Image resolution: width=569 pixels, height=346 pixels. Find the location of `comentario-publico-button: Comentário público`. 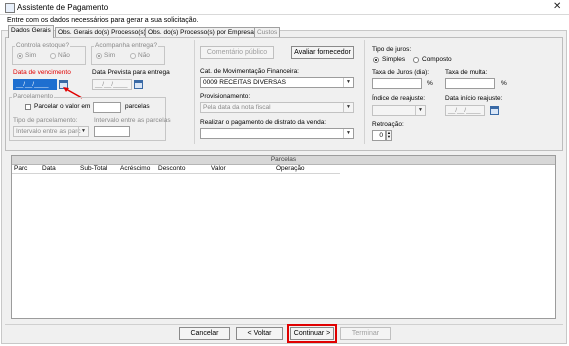

comentario-publico-button: Comentário público is located at coordinates (237, 52).